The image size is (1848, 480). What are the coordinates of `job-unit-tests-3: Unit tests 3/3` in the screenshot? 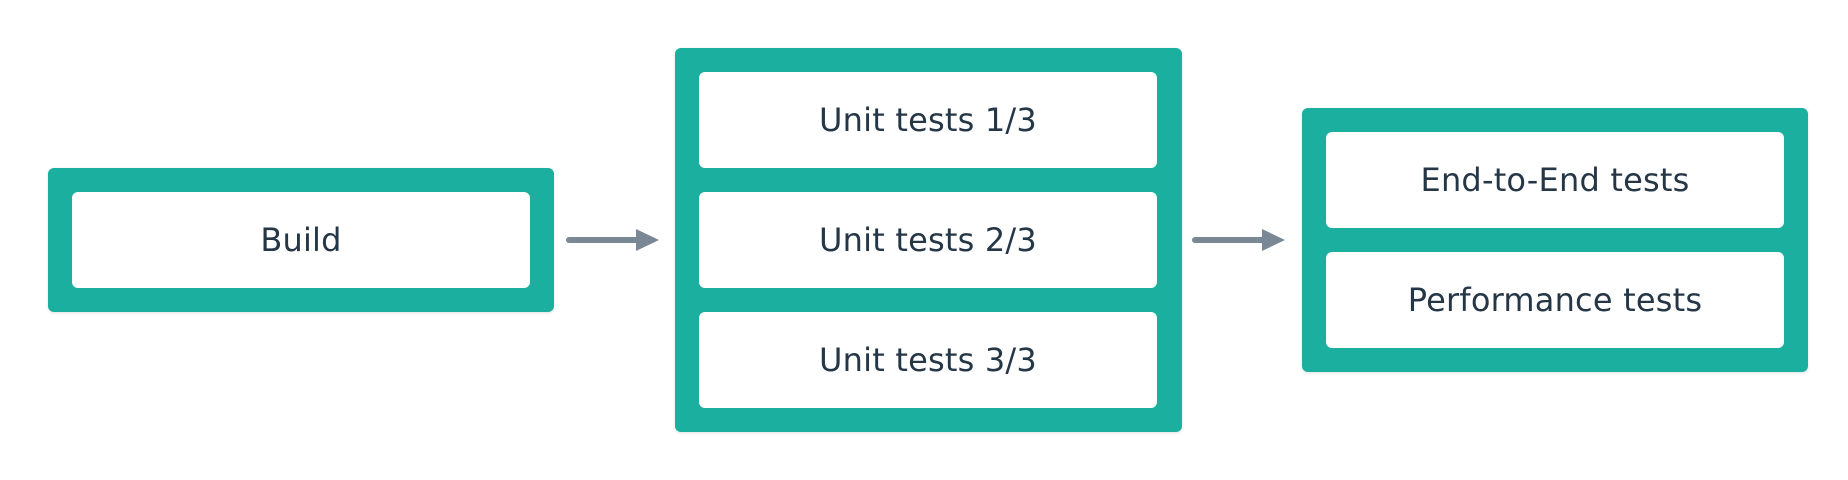 It's located at (928, 360).